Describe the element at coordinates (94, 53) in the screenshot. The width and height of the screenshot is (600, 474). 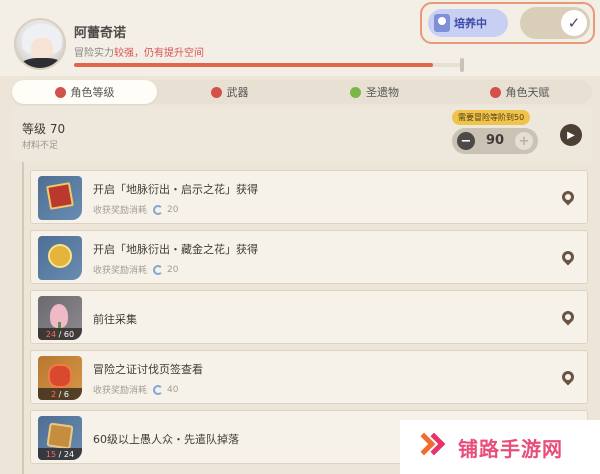
I see `power-label: 冒险实力` at that location.